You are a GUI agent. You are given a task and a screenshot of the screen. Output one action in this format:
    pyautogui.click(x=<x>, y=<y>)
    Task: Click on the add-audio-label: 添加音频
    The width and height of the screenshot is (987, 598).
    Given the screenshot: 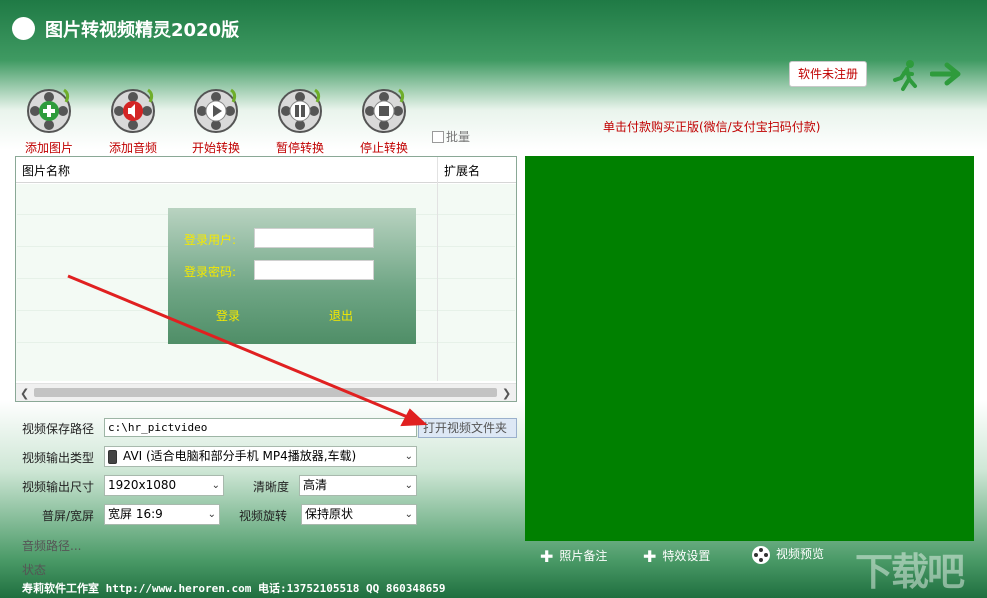 What is the action you would take?
    pyautogui.click(x=132, y=148)
    